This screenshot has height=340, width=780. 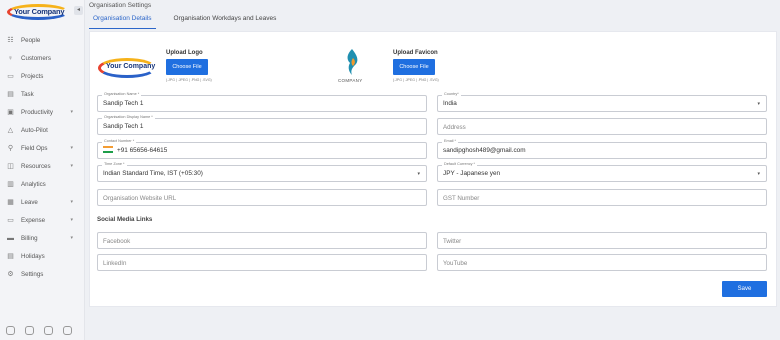 What do you see at coordinates (10, 166) in the screenshot?
I see `resources-icon: ◫` at bounding box center [10, 166].